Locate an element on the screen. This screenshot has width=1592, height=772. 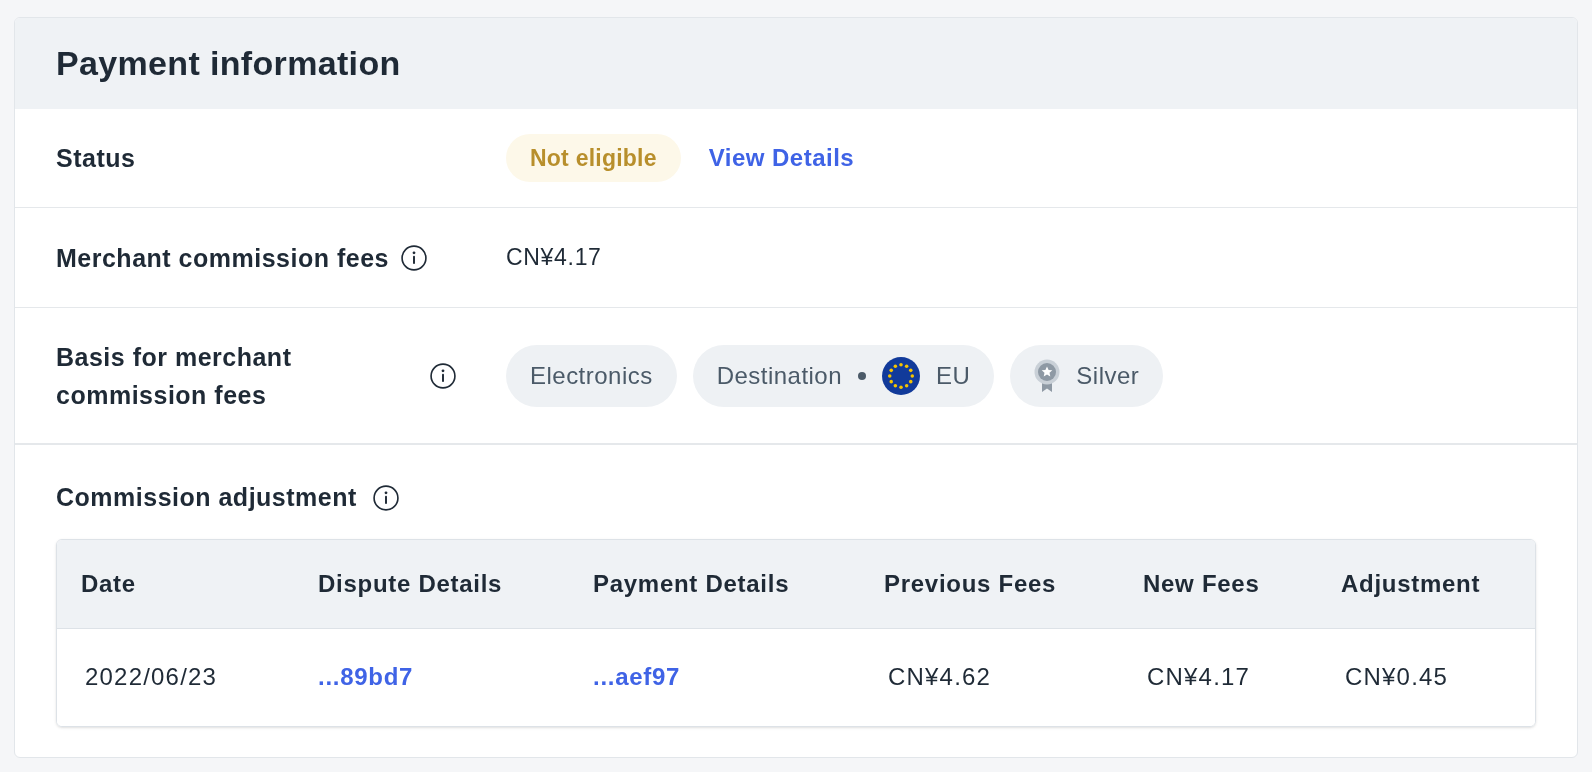
column-header: Date is located at coordinates (108, 583).